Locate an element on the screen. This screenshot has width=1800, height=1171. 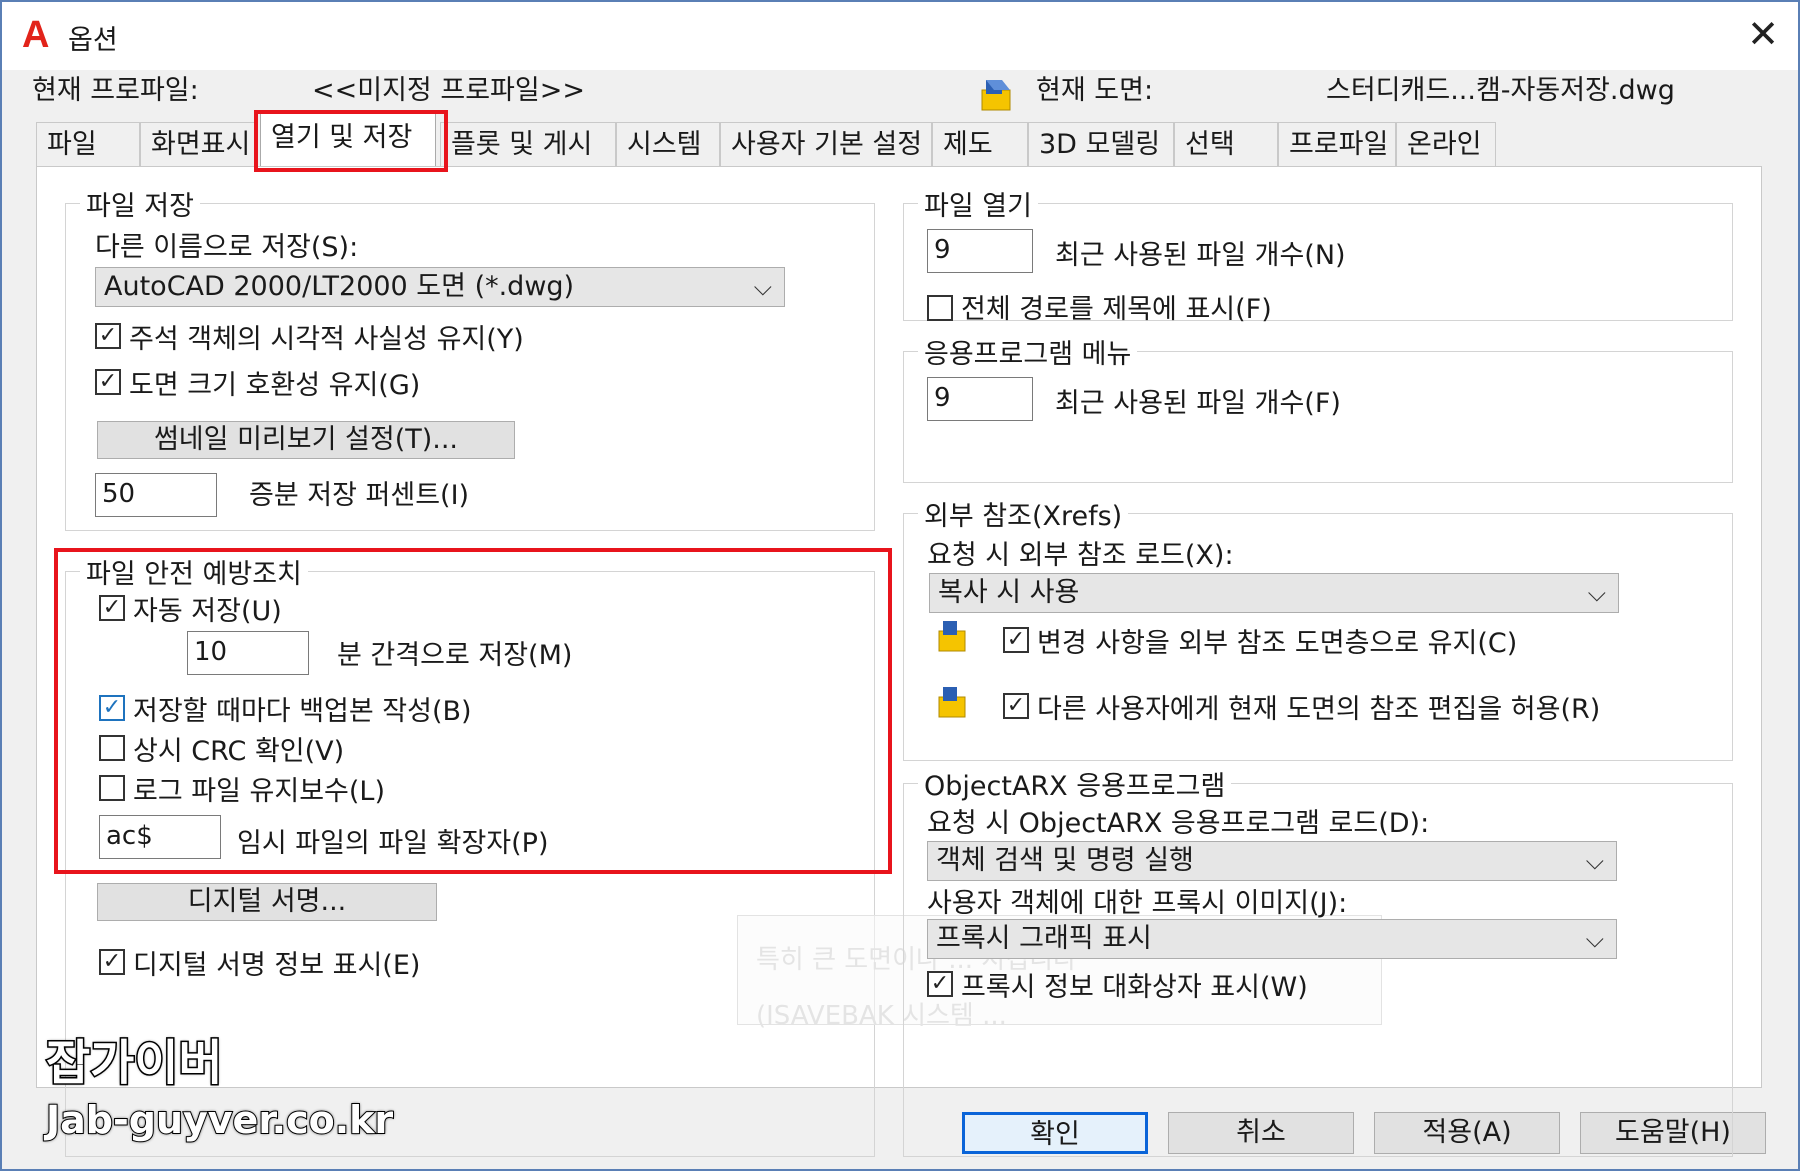
save-as-dropdown: AutoCAD 2000/LT2000 도면 (*.dwg) ⌵ is located at coordinates (440, 287).